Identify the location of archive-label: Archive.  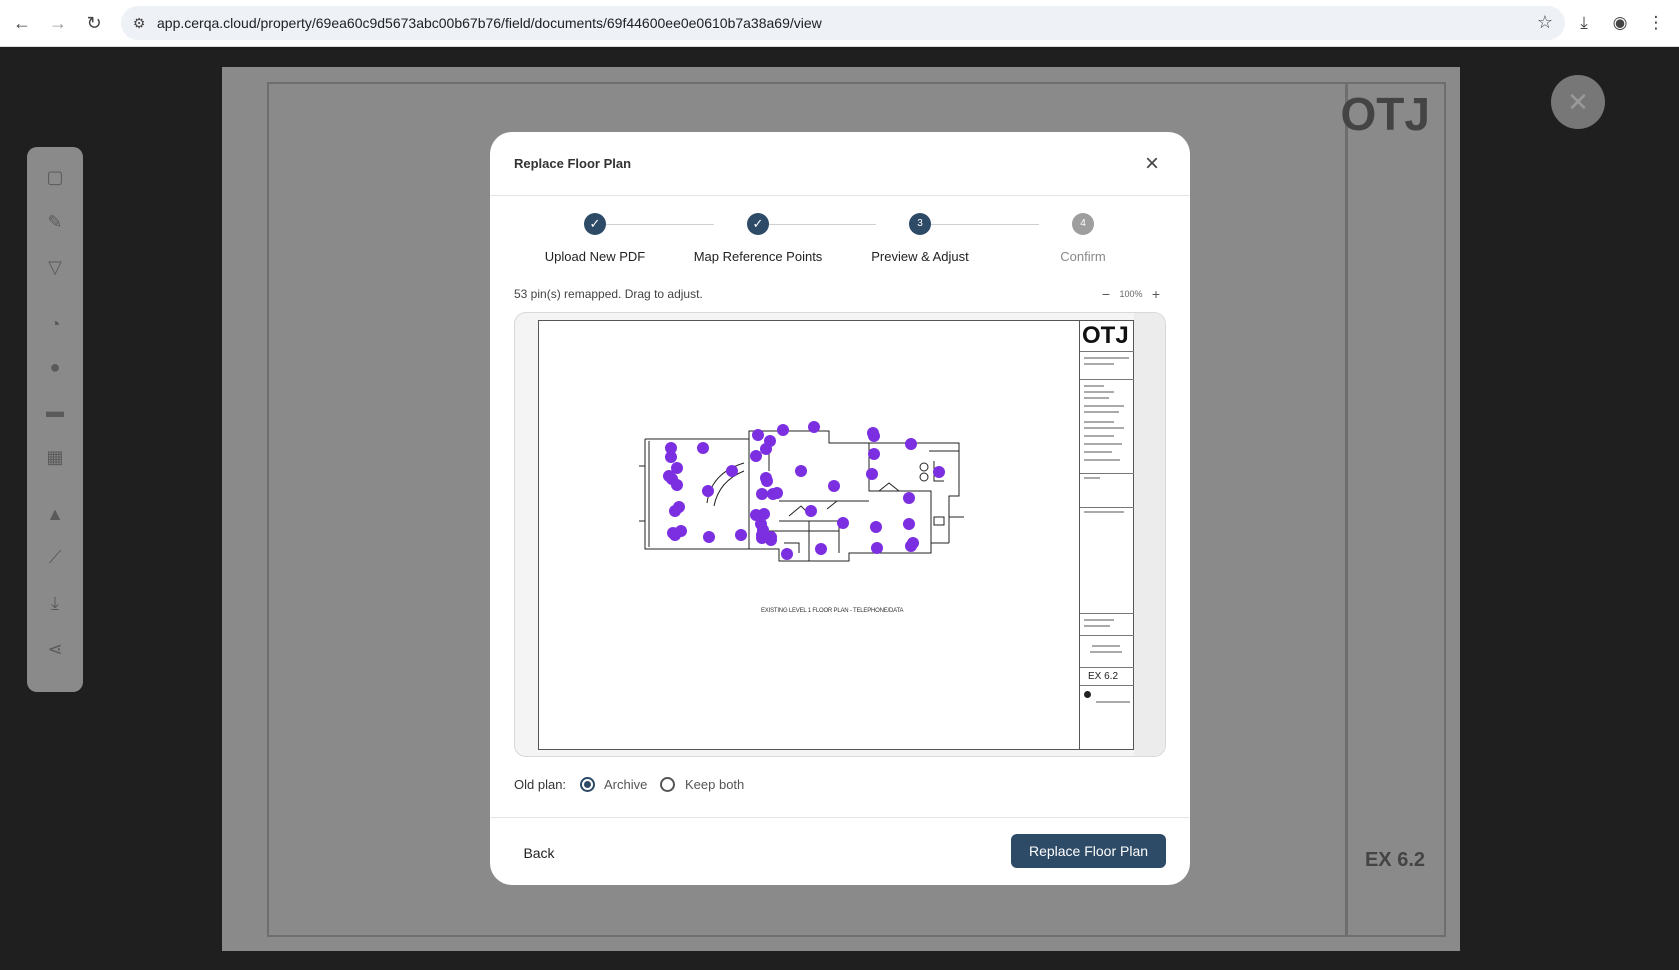
(625, 784).